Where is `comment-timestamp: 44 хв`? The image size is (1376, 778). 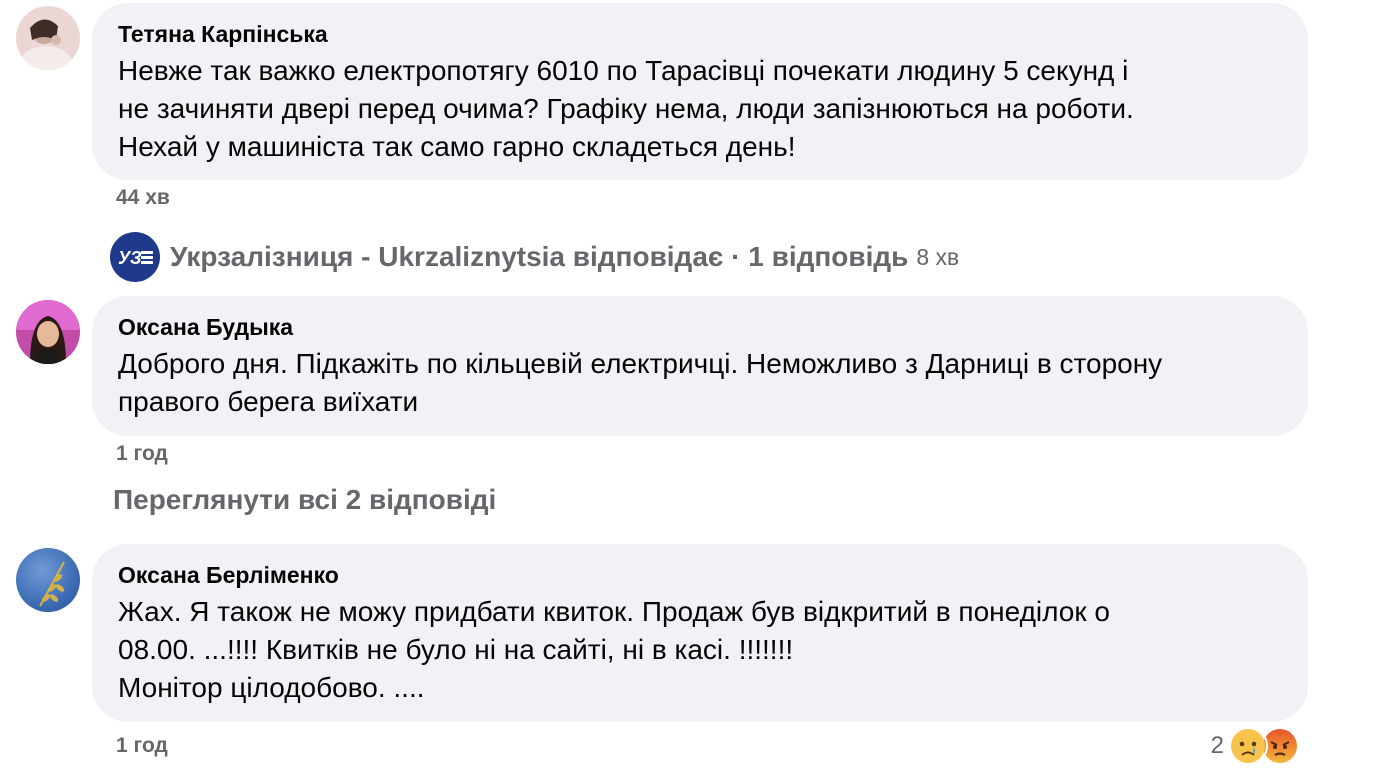
comment-timestamp: 44 хв is located at coordinates (143, 198).